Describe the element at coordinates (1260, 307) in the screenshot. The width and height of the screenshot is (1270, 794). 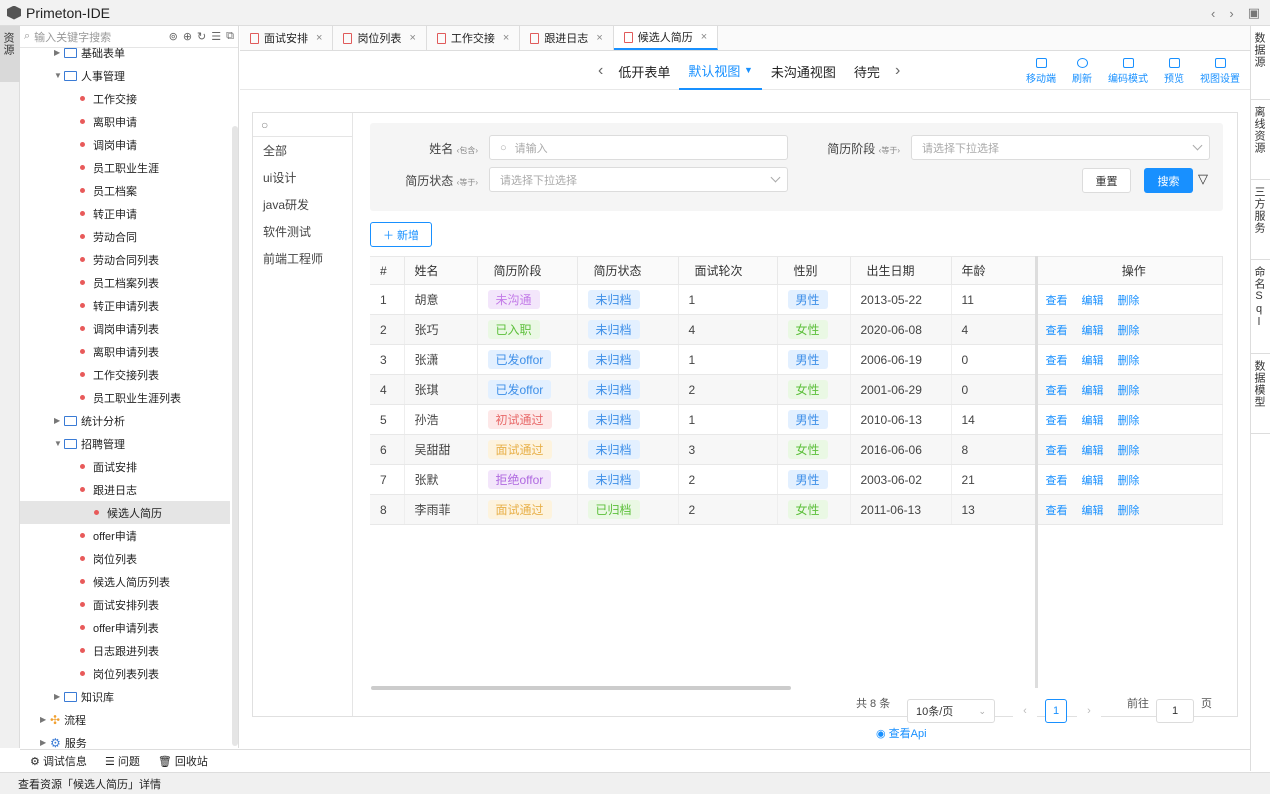
I see `right-tab-namedsql: 命名Sql` at that location.